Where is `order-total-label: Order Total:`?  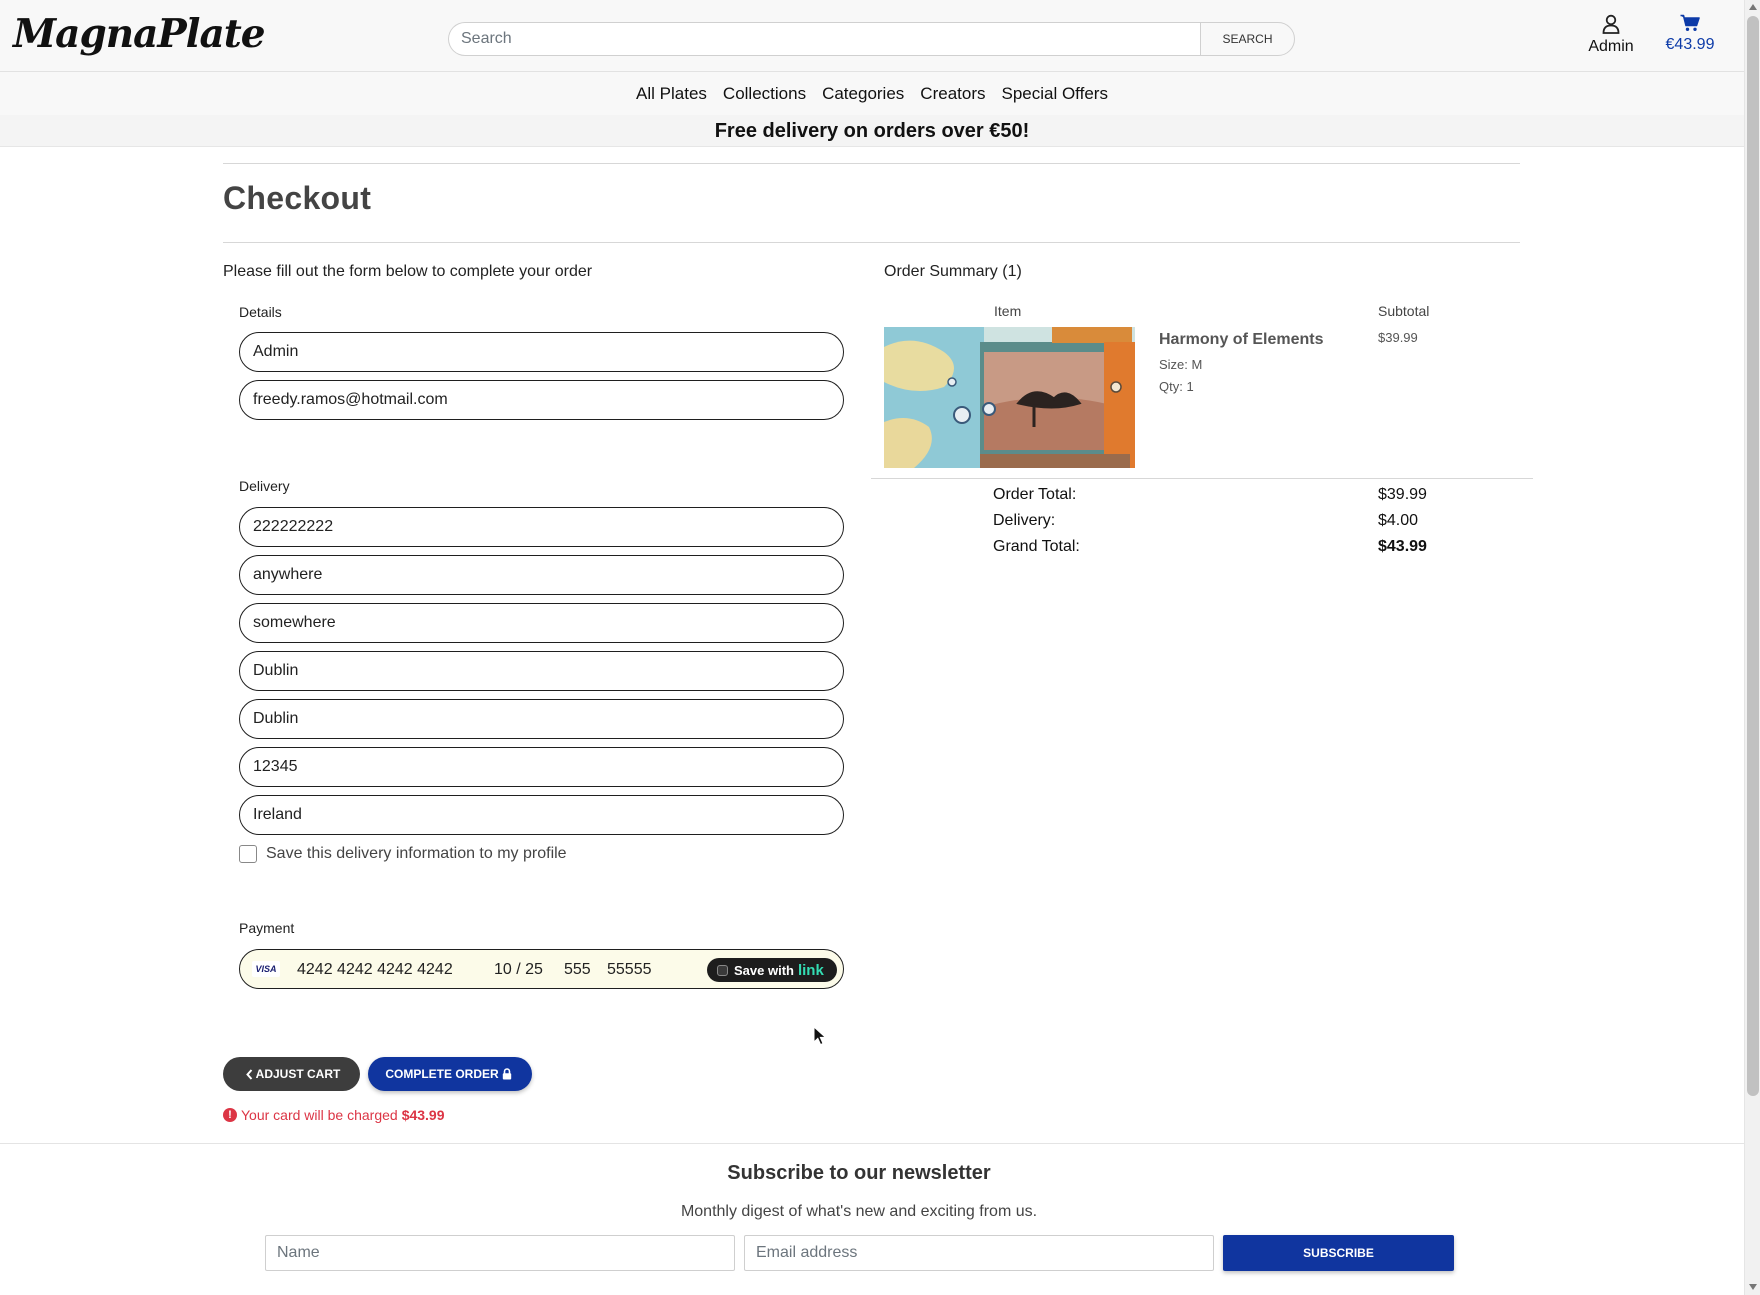
order-total-label: Order Total: is located at coordinates (1035, 494).